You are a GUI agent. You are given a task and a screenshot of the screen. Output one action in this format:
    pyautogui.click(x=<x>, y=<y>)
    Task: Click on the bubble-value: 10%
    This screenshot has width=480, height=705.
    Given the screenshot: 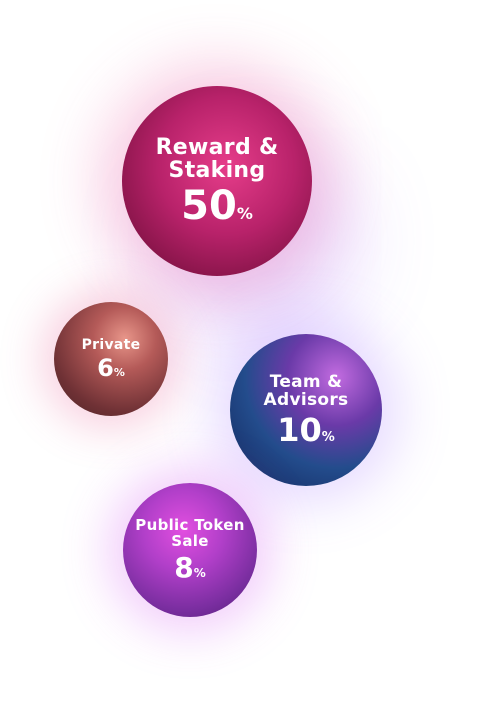 What is the action you would take?
    pyautogui.click(x=306, y=430)
    